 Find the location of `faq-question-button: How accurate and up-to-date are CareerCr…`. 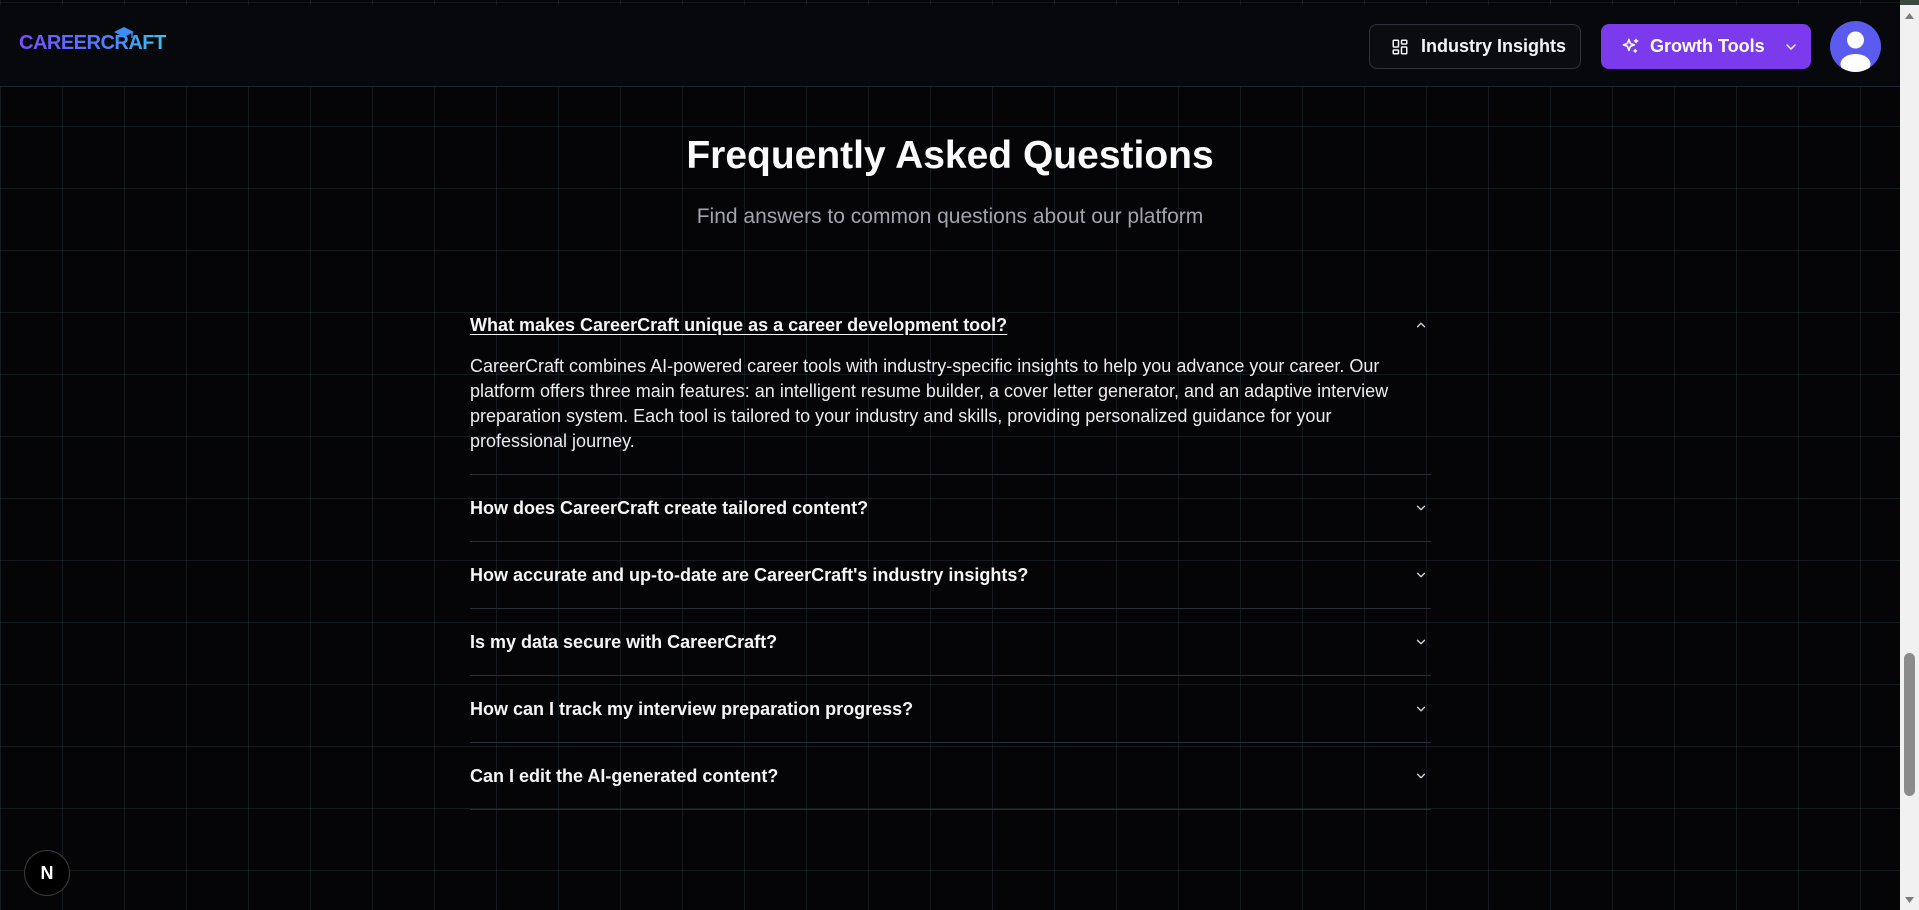

faq-question-button: How accurate and up-to-date are CareerCr… is located at coordinates (950, 575).